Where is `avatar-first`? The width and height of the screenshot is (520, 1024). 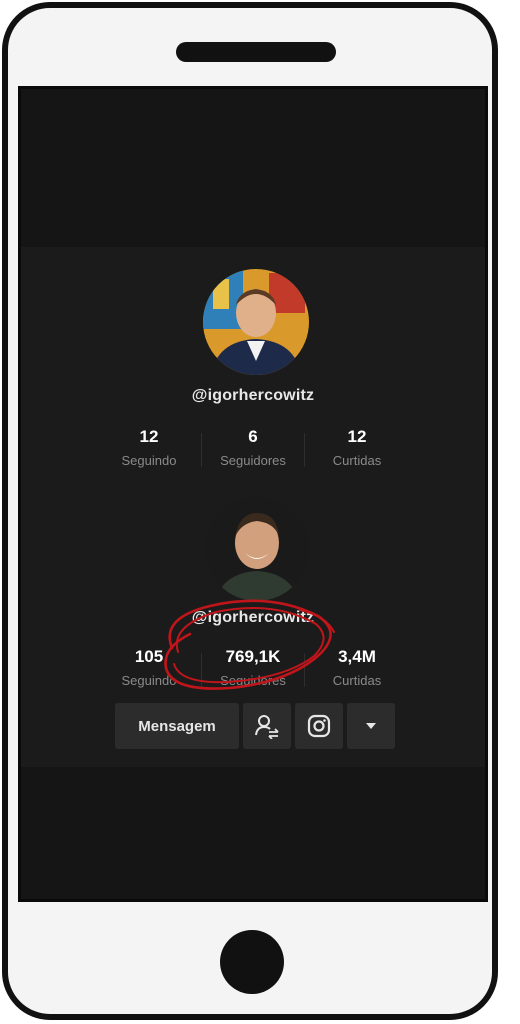 avatar-first is located at coordinates (256, 322).